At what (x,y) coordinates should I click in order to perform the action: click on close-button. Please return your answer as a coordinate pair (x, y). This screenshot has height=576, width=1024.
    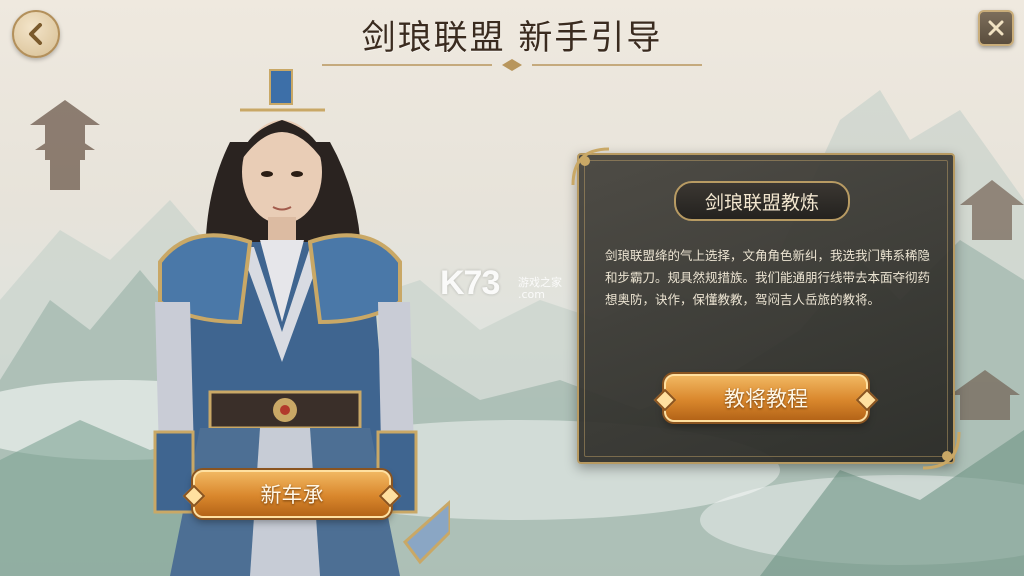
    Looking at the image, I should click on (996, 28).